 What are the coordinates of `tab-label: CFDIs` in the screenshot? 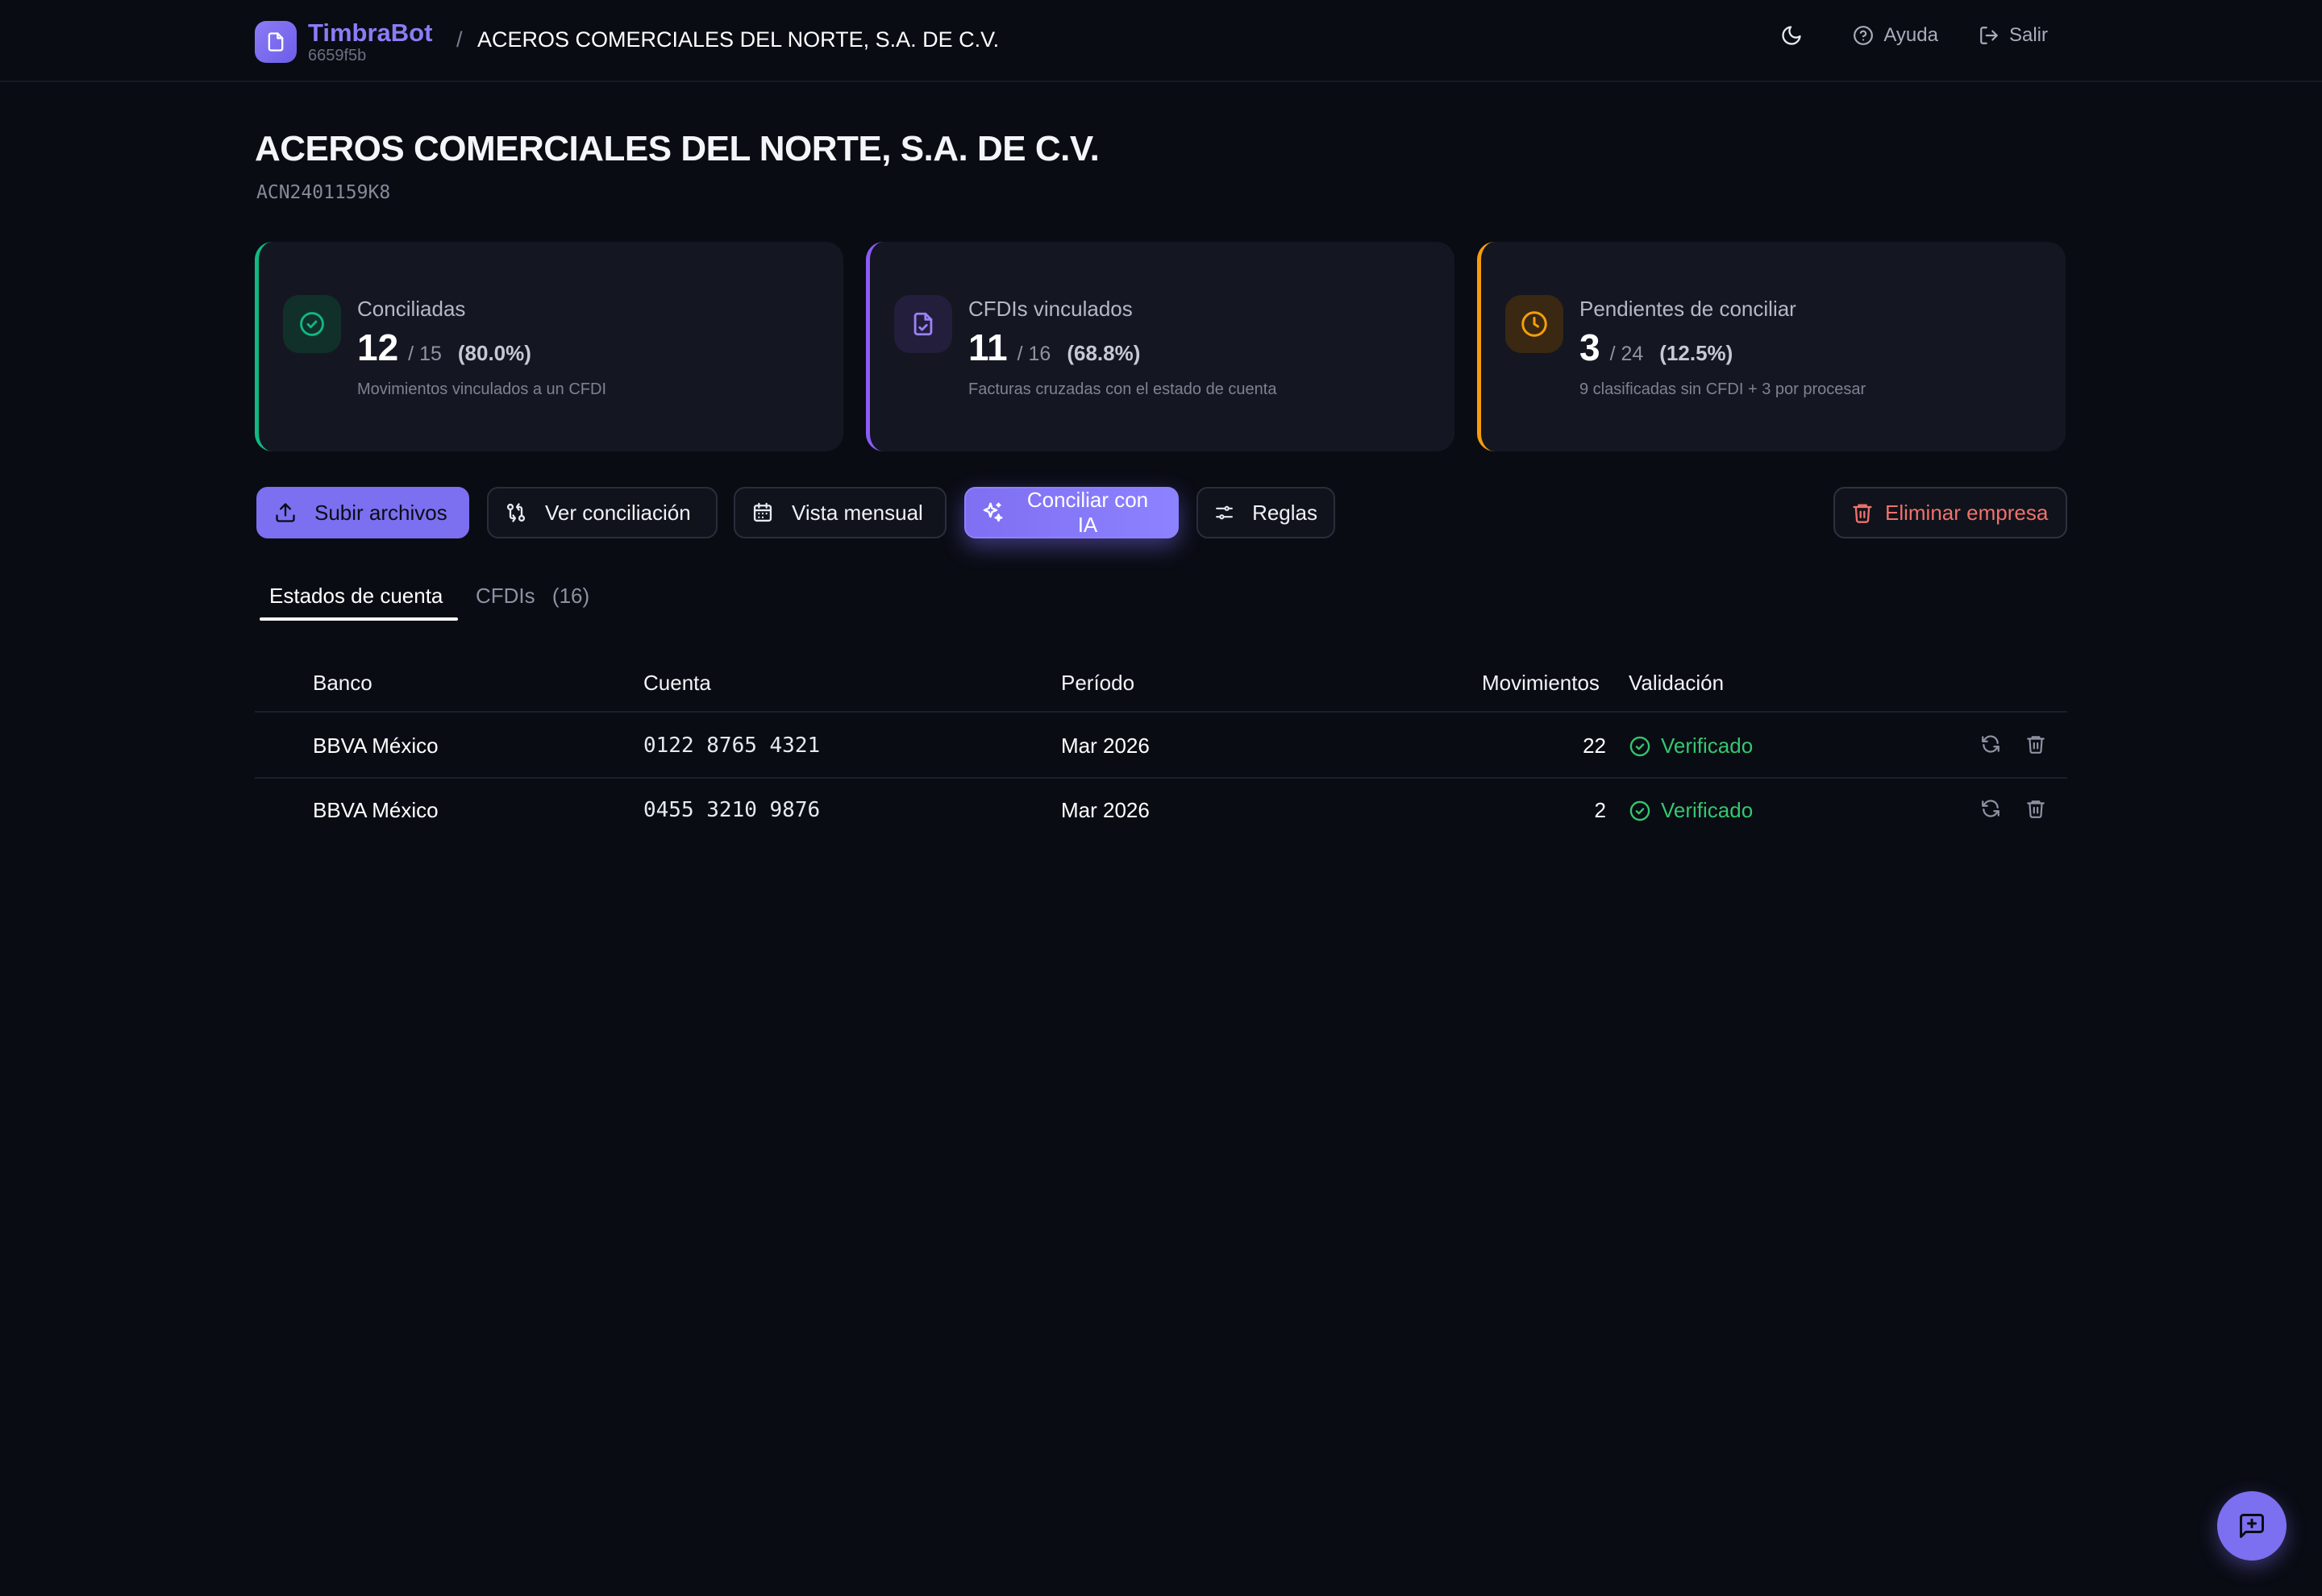 It's located at (505, 596).